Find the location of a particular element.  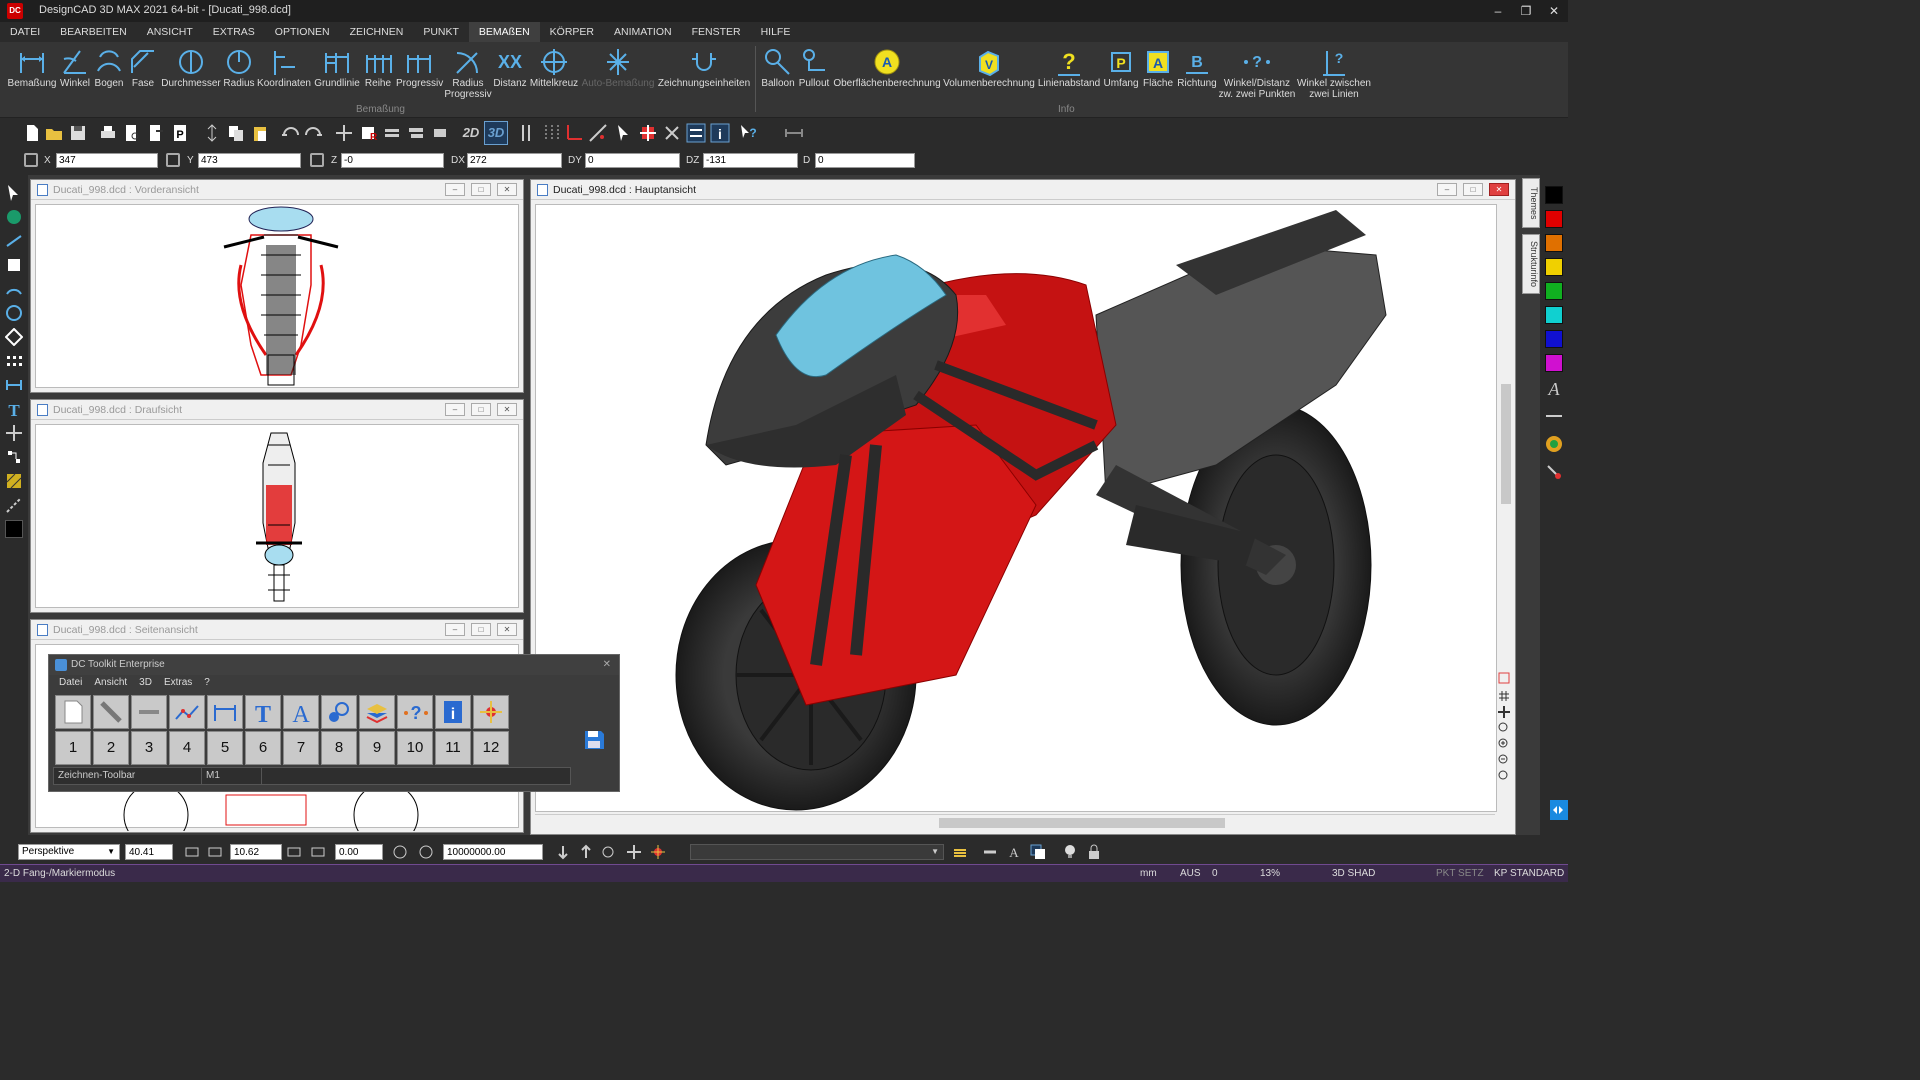

projection-select: Perspektive ▼ is located at coordinates (69, 852).